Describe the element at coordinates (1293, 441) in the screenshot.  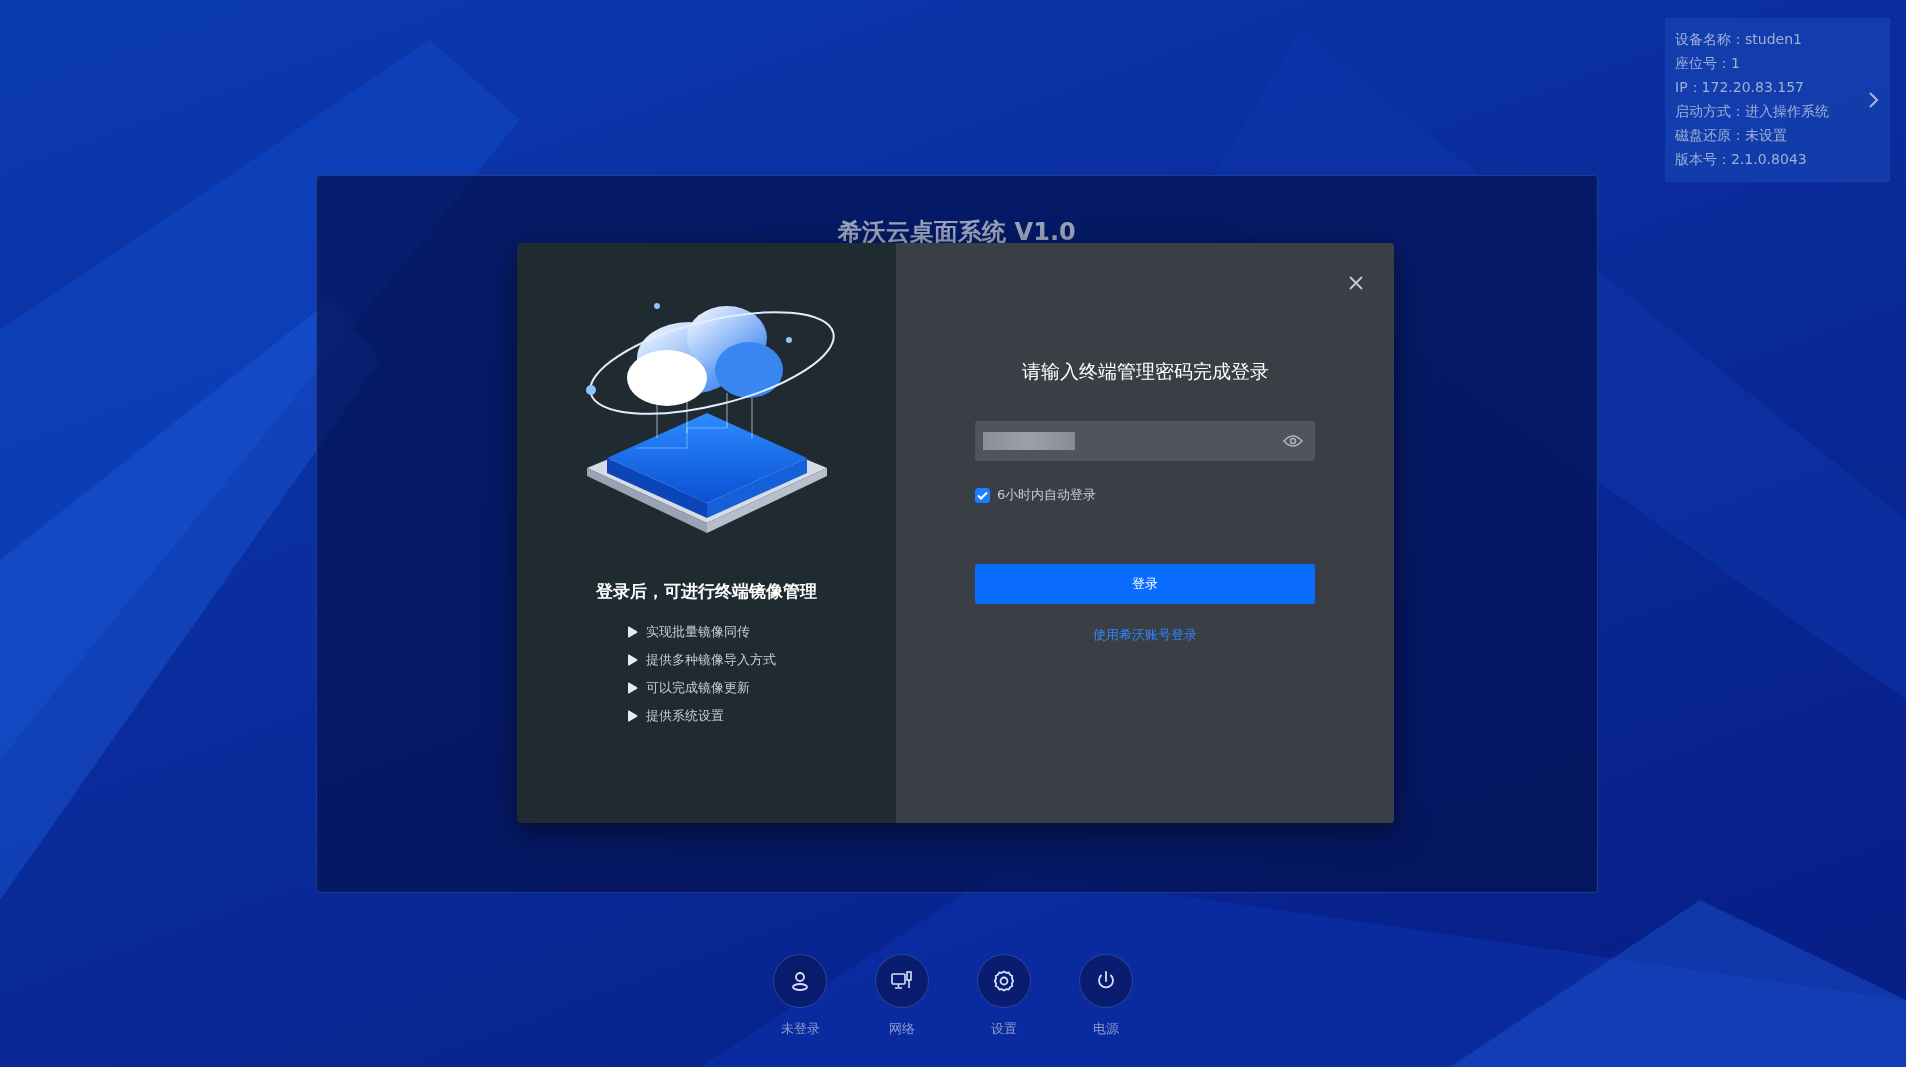
I see `eye-icon` at that location.